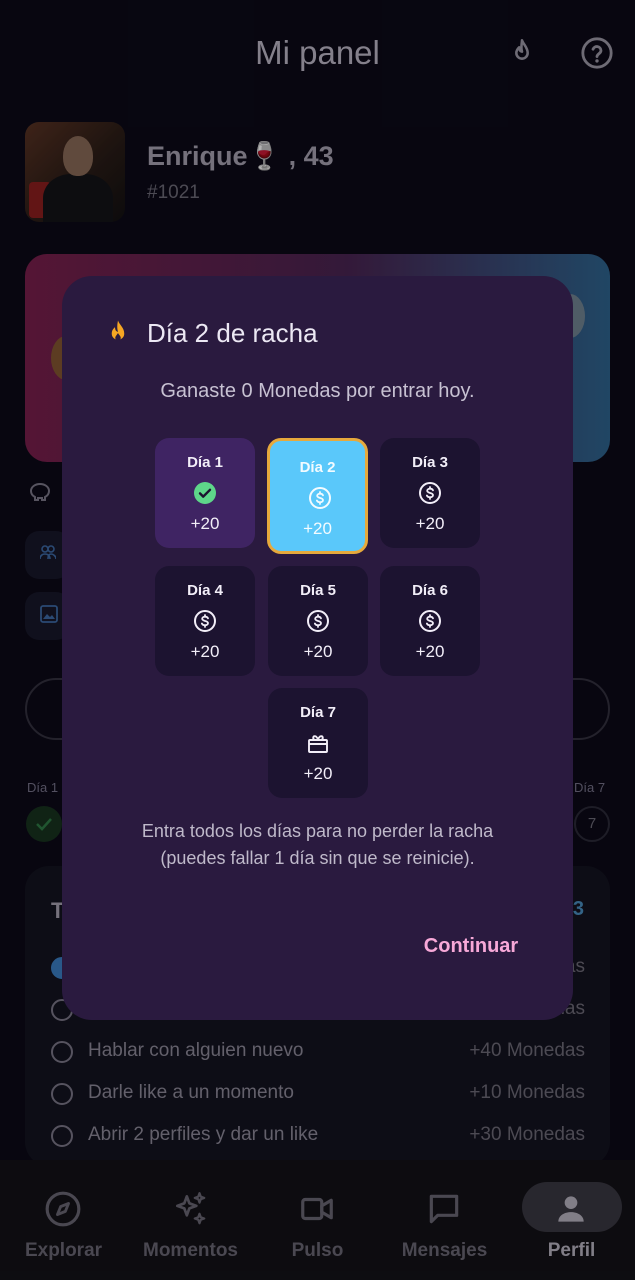  I want to click on dialog-subtitle: Ganaste 0 Monedas por entrar hoy., so click(317, 391).